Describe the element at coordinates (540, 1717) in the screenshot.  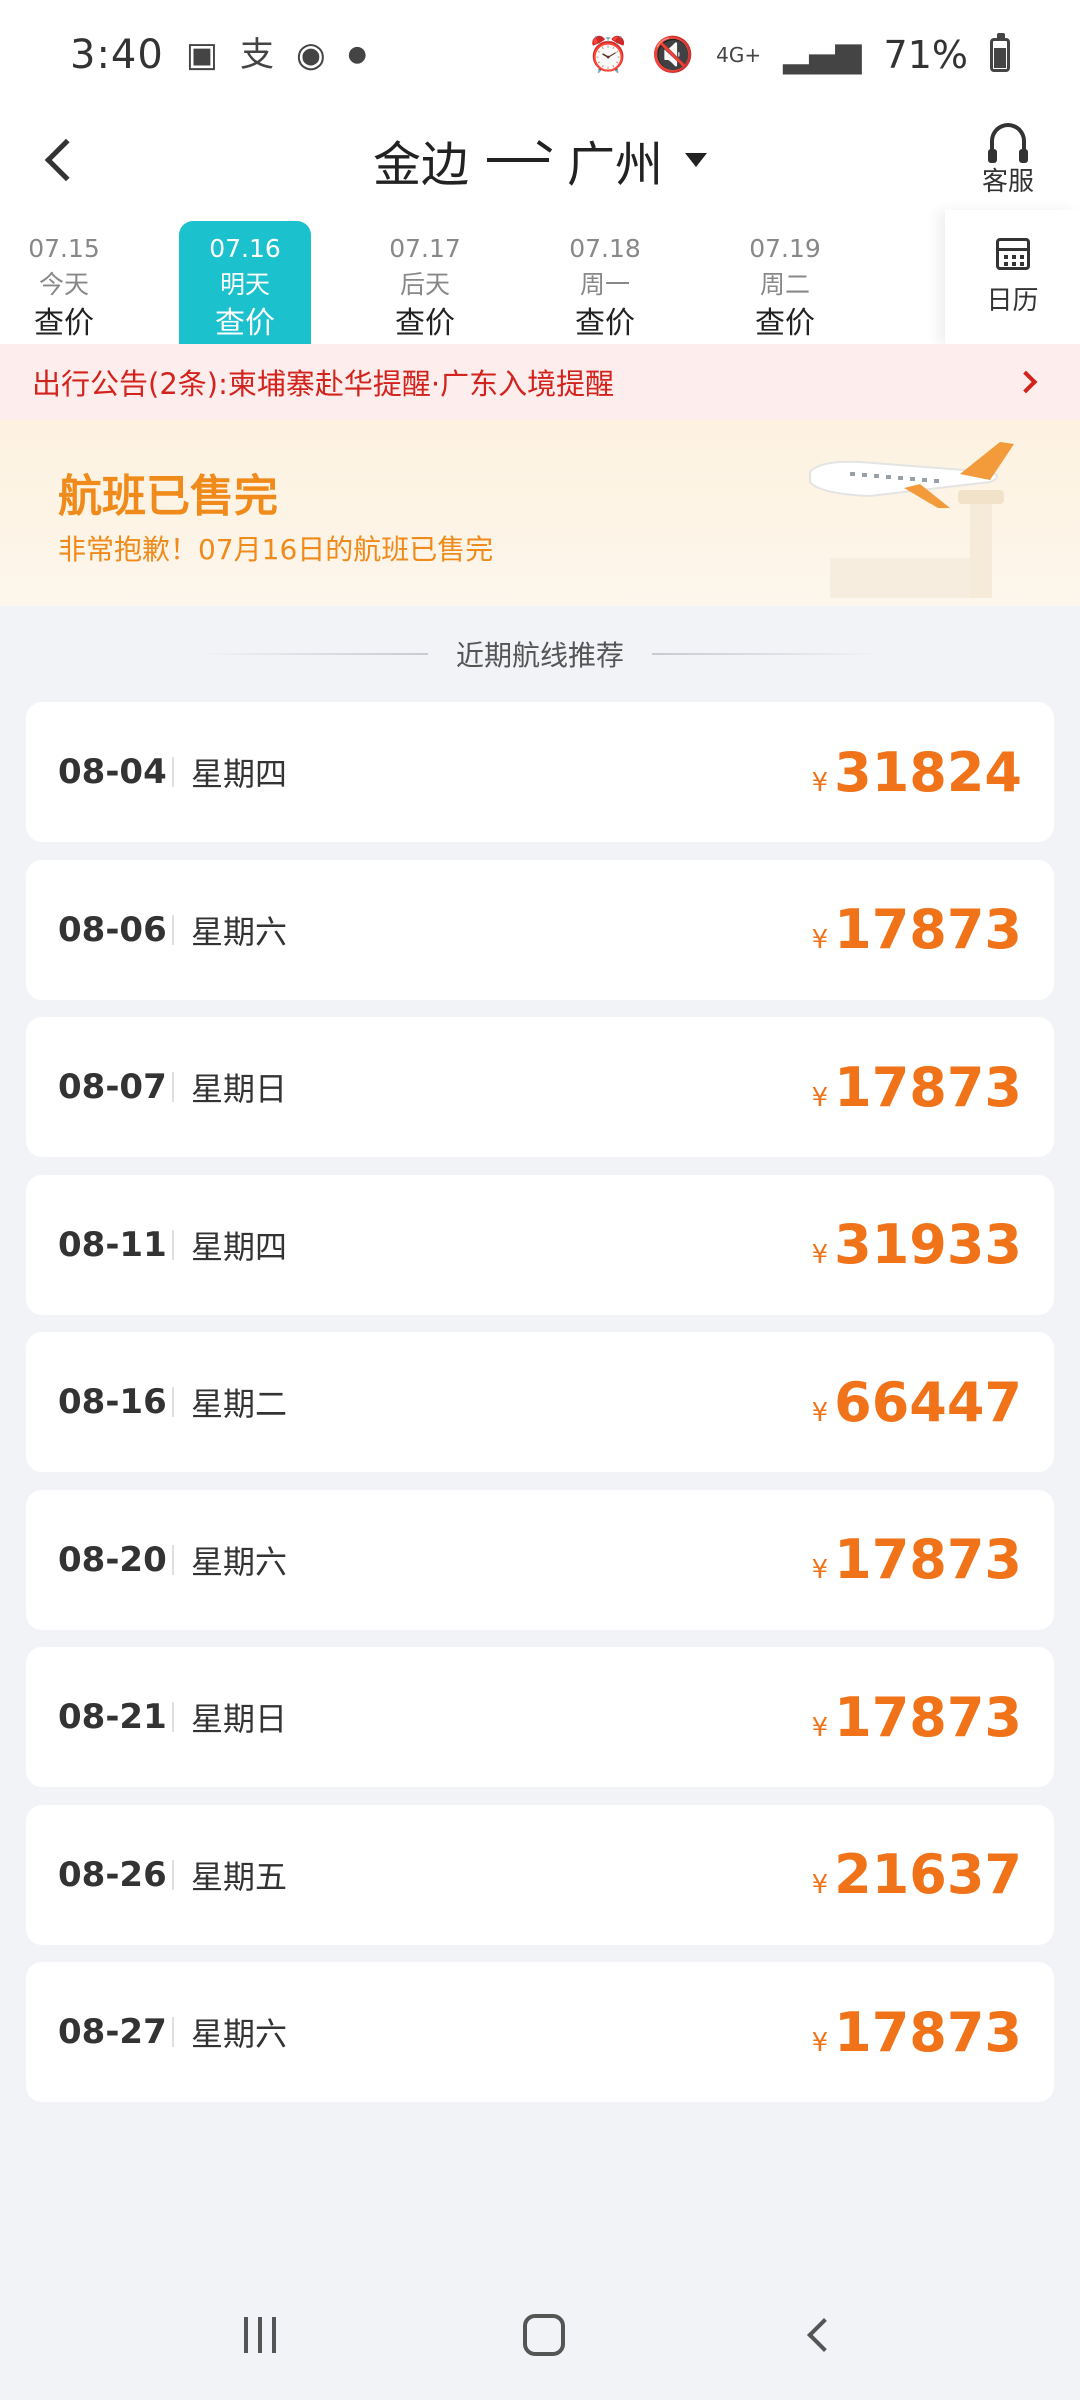
I see `flight-card: 08-21 星期日 ¥17873` at that location.